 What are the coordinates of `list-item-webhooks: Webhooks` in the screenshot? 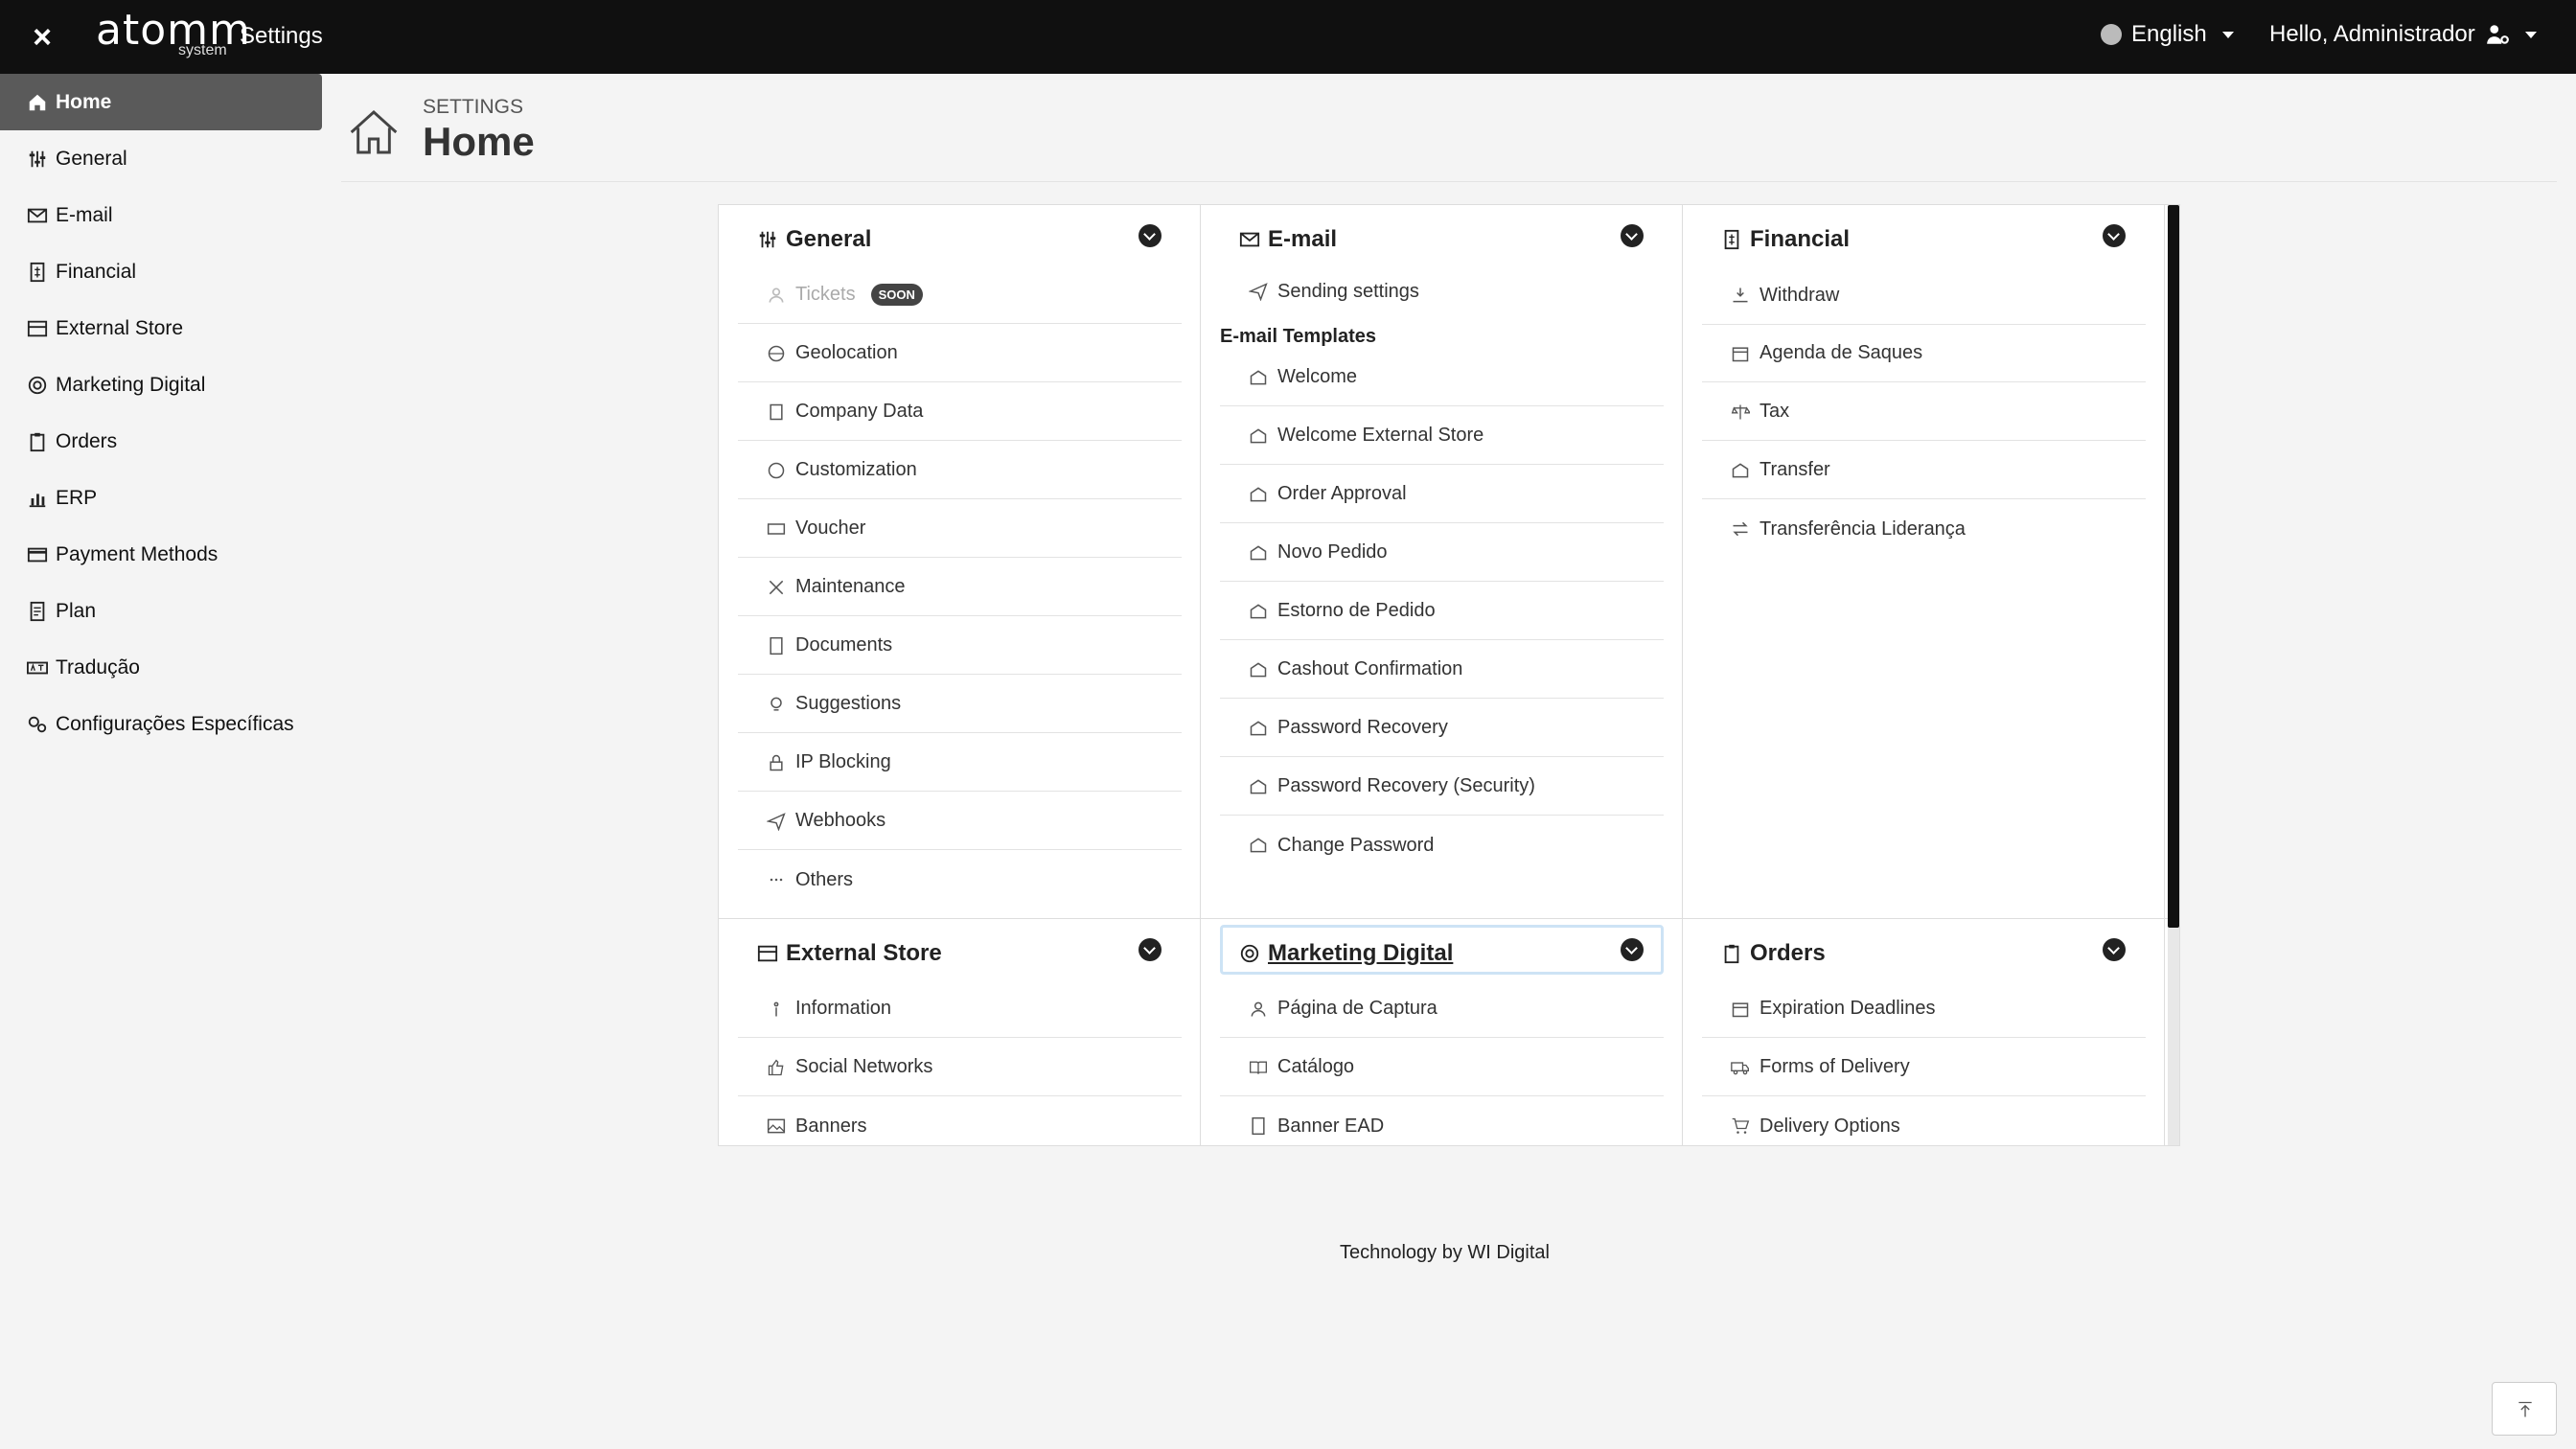 It's located at (960, 821).